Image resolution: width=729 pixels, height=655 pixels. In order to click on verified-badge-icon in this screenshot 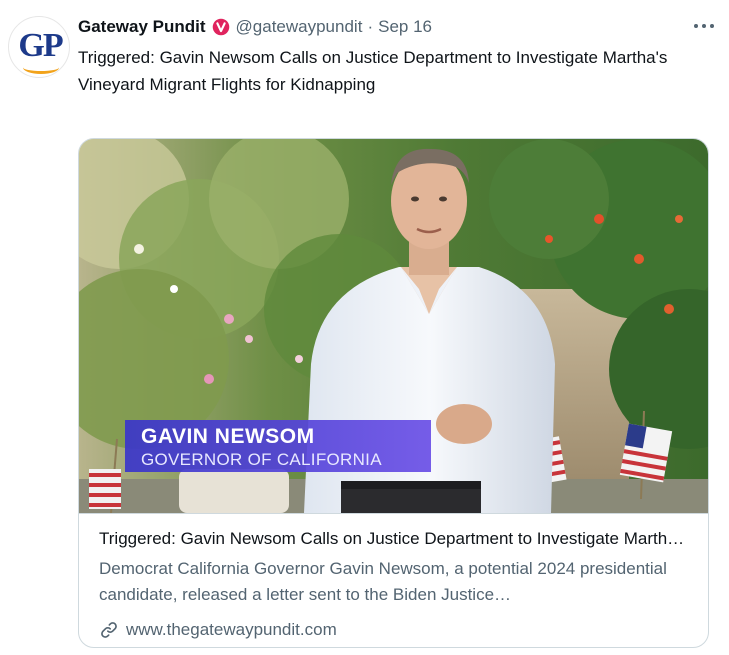, I will do `click(220, 27)`.